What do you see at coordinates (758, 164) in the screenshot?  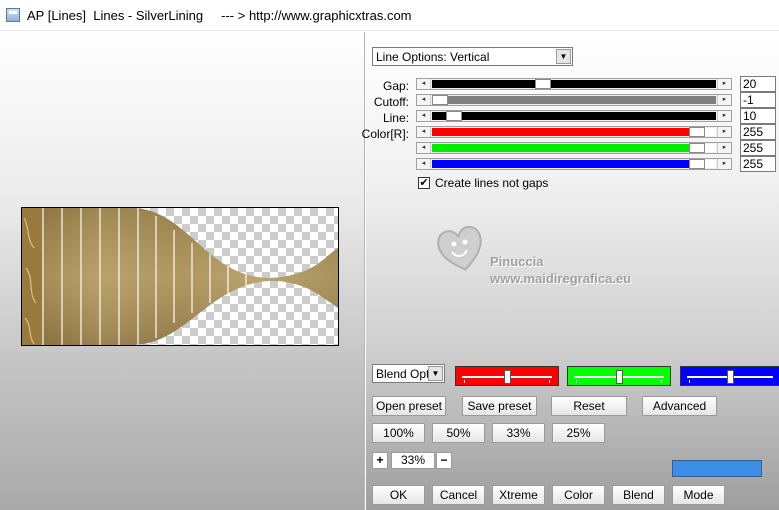 I see `blue-value-field: 255` at bounding box center [758, 164].